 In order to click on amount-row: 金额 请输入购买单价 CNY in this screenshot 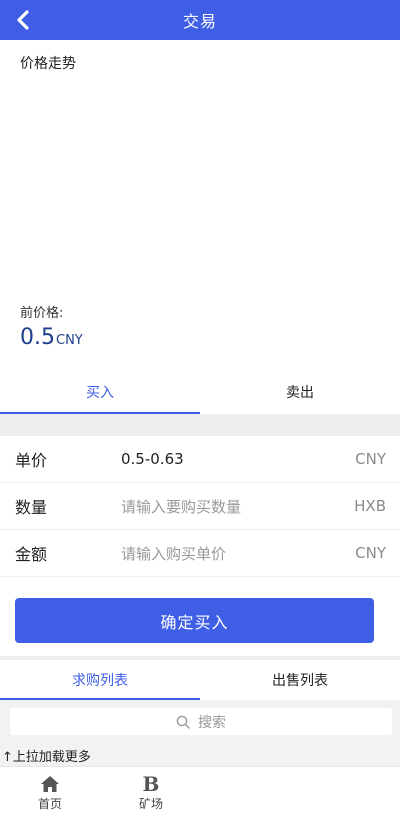, I will do `click(200, 553)`.